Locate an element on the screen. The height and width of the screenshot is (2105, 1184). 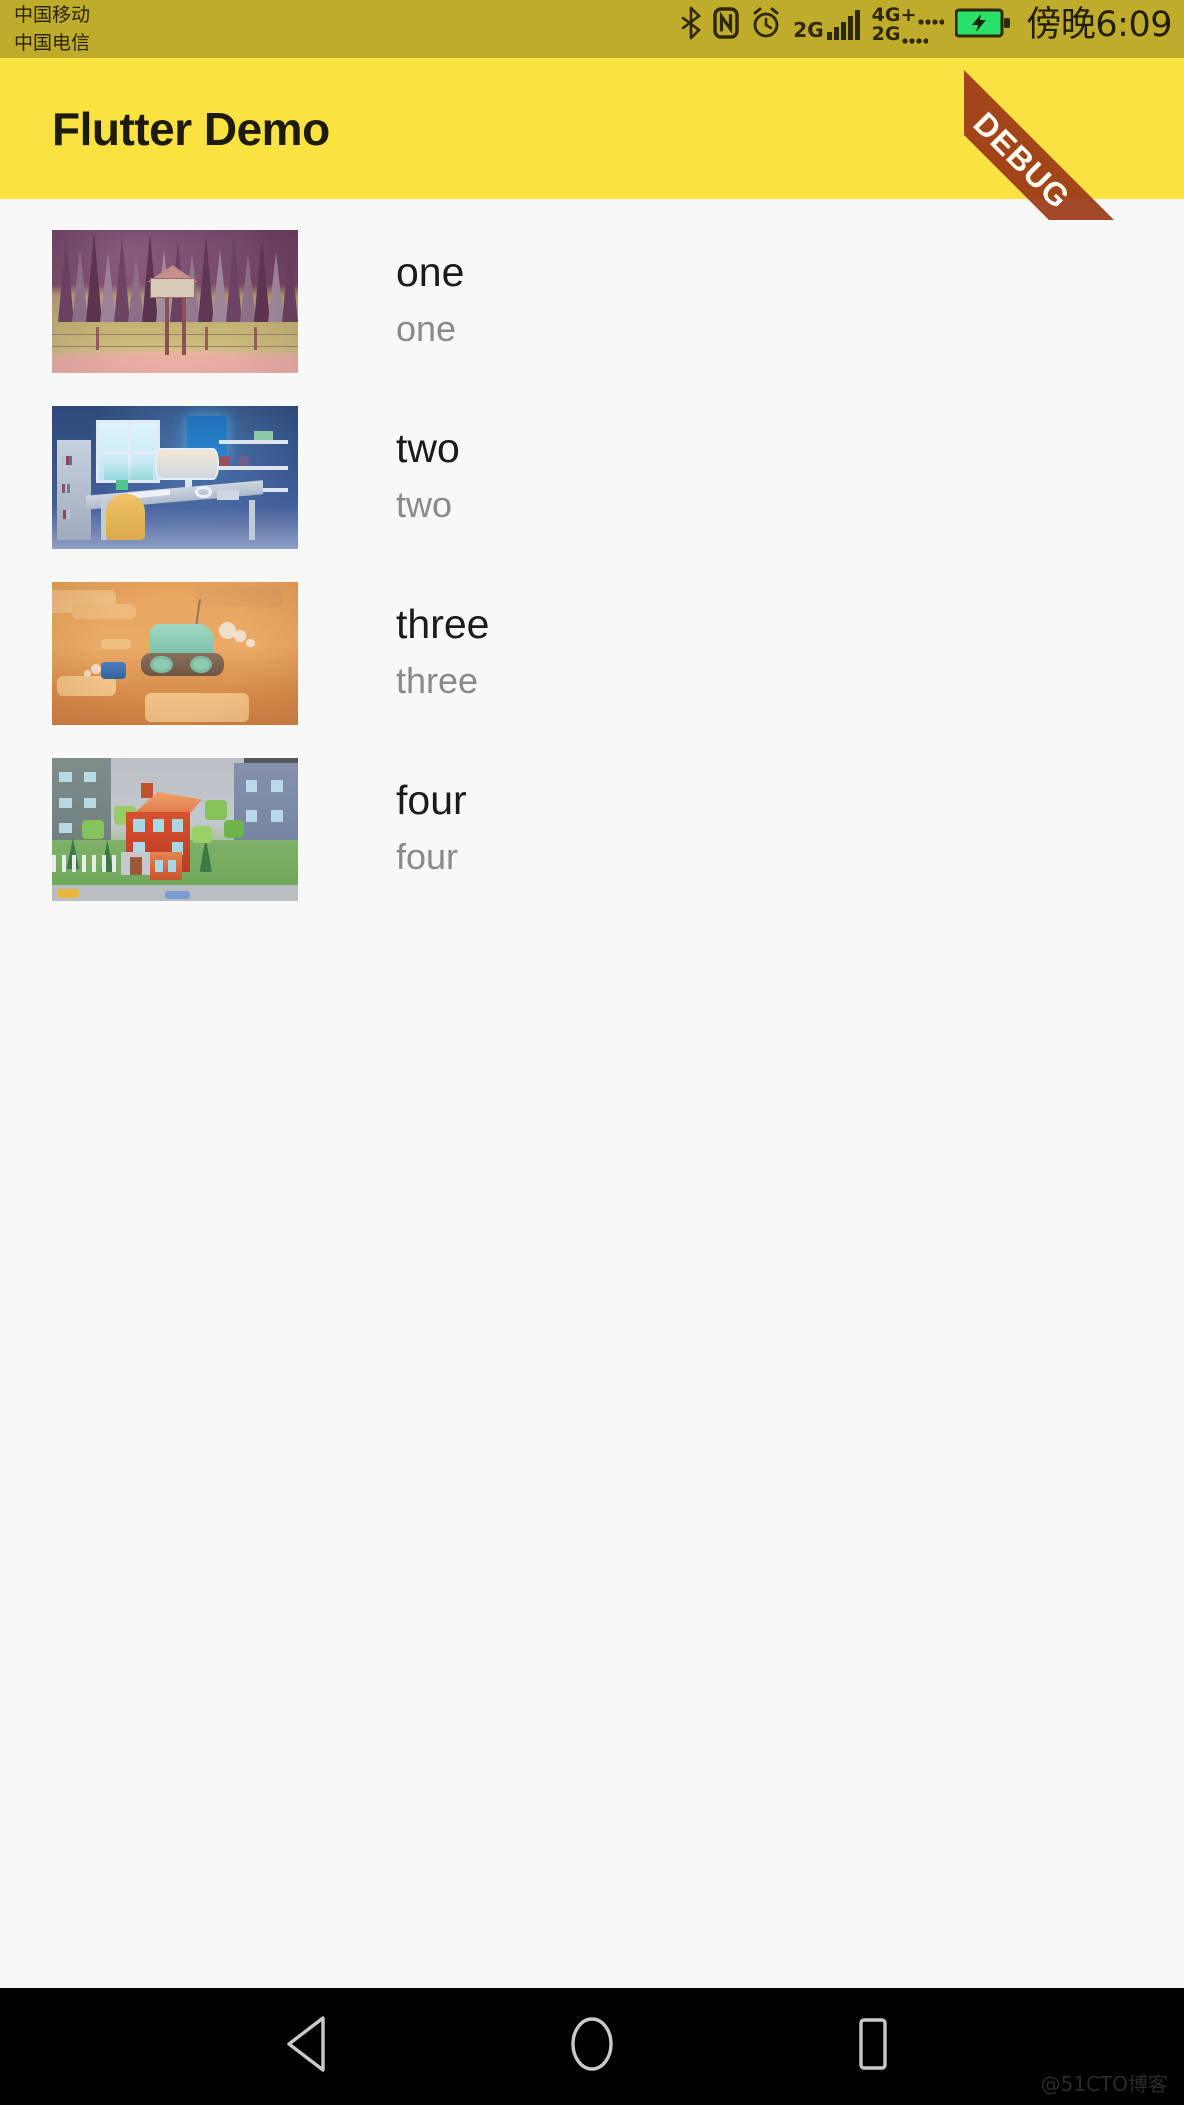
list-item-text-block: two two is located at coordinates (428, 477).